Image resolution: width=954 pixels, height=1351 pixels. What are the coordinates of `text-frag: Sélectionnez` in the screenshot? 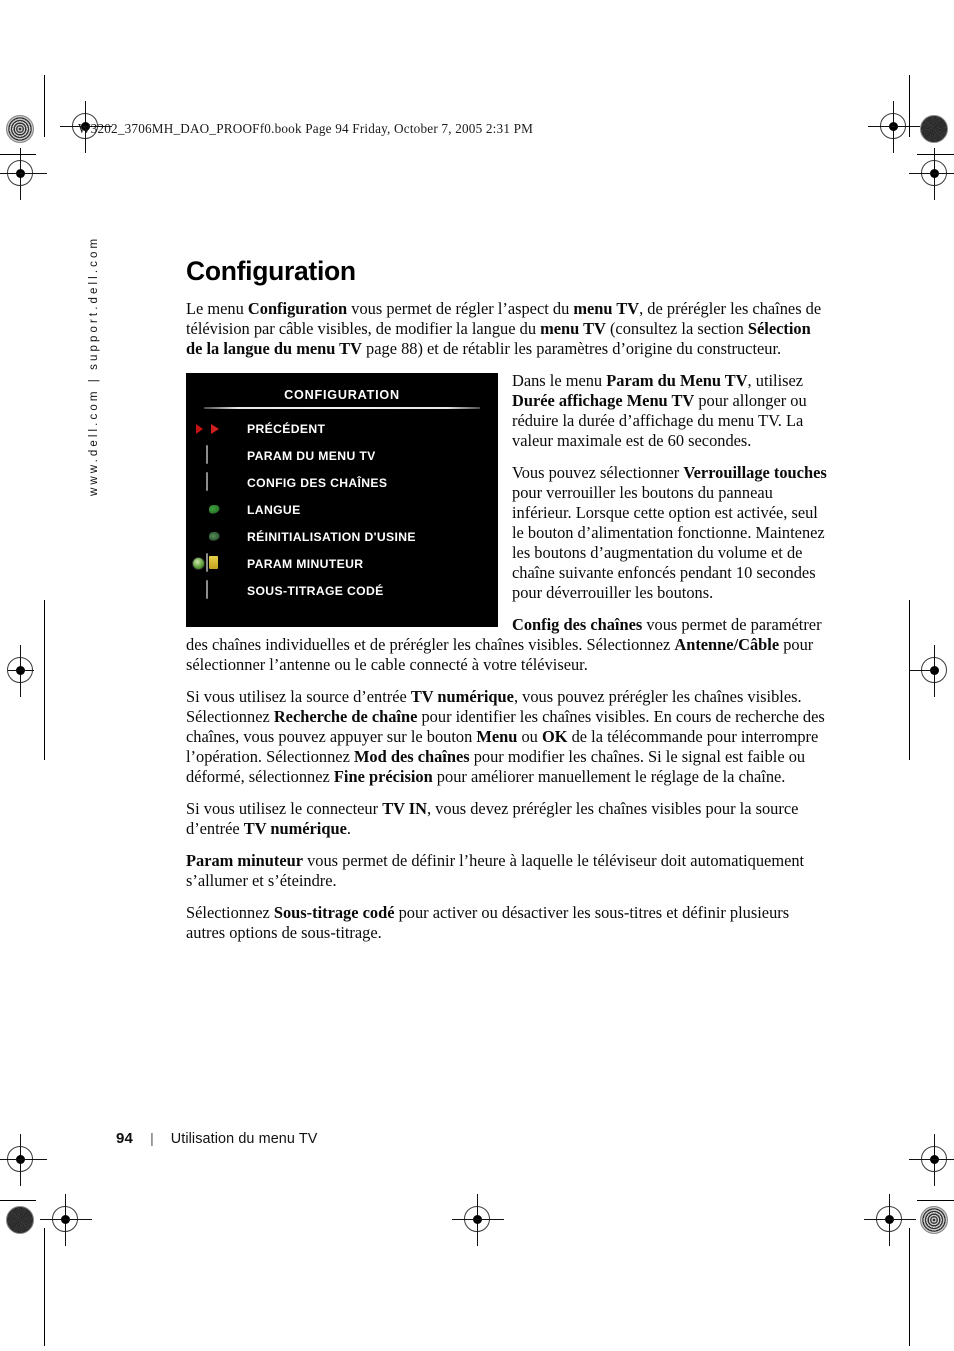 It's located at (230, 913).